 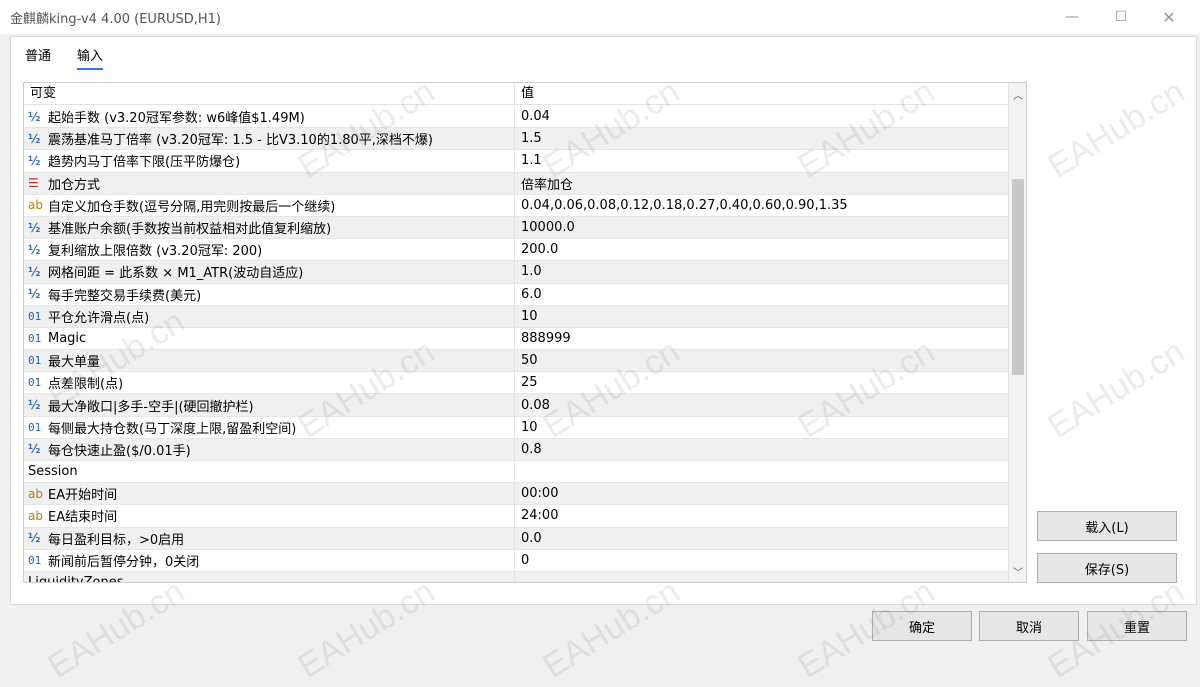 I want to click on table-row: ½ 复利缩放上限倍数 (v3.20冠军: 200) 200.0, so click(x=516, y=250).